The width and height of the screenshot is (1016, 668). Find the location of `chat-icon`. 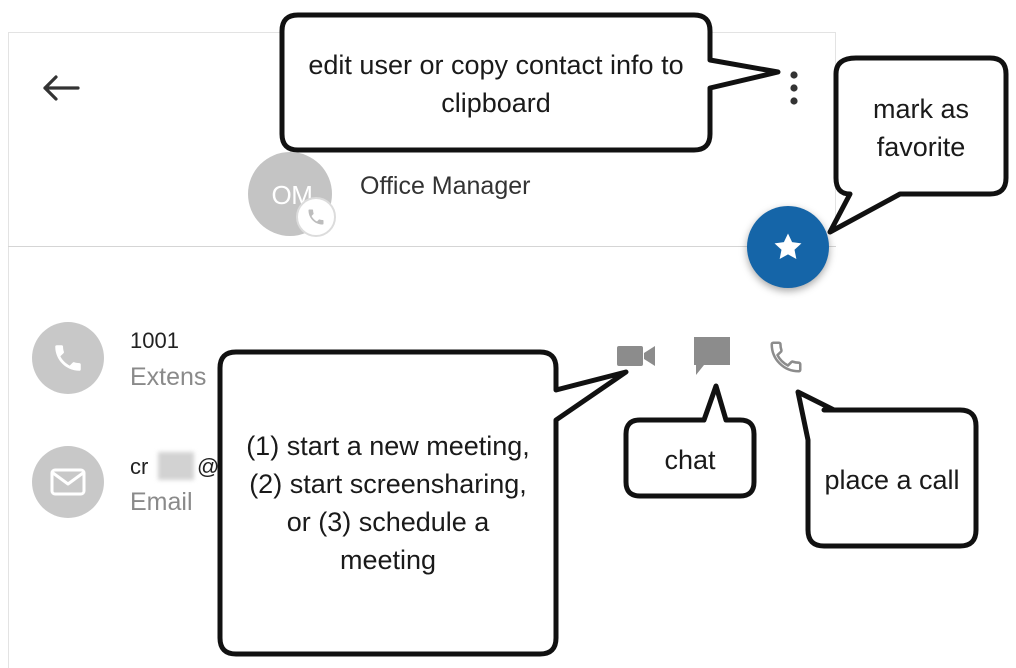

chat-icon is located at coordinates (712, 356).